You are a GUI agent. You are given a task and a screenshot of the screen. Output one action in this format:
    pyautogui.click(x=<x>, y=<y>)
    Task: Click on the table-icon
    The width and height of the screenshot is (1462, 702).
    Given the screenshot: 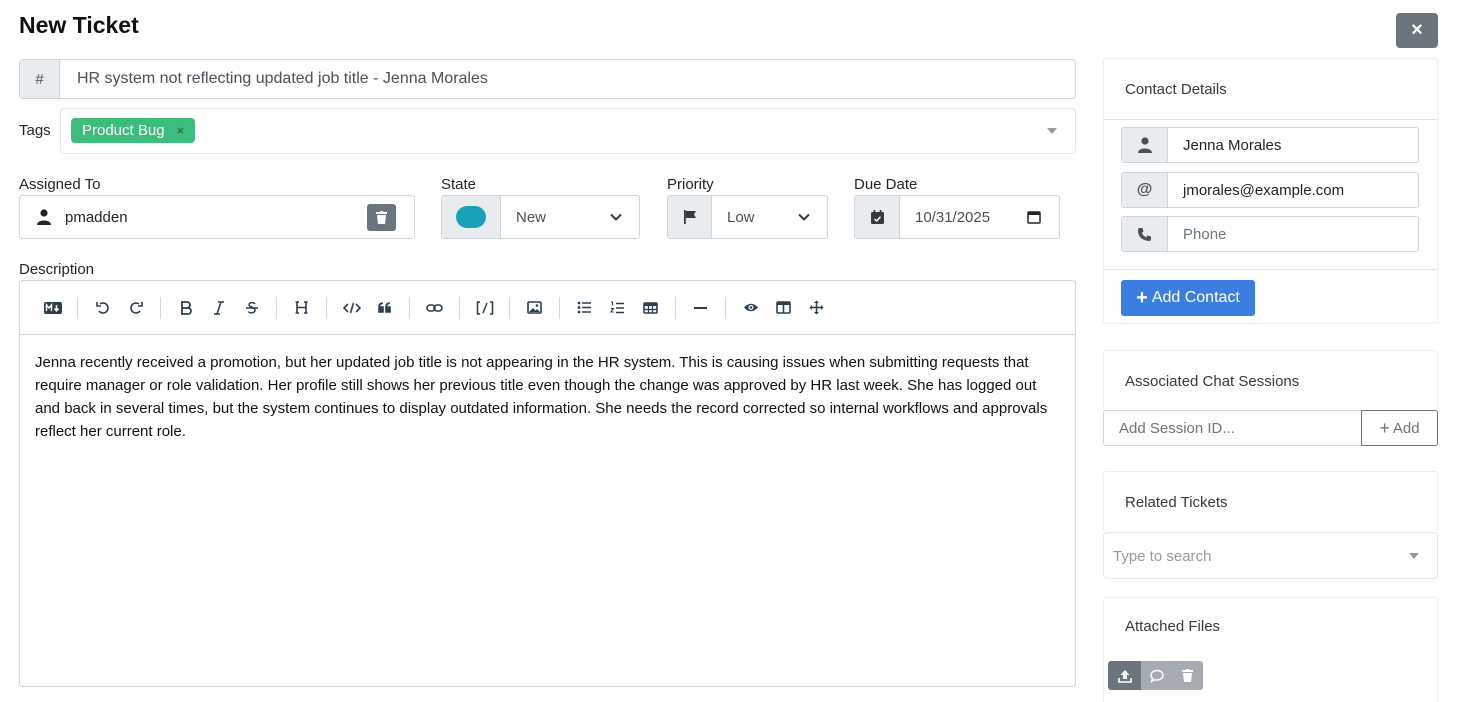 What is the action you would take?
    pyautogui.click(x=650, y=308)
    